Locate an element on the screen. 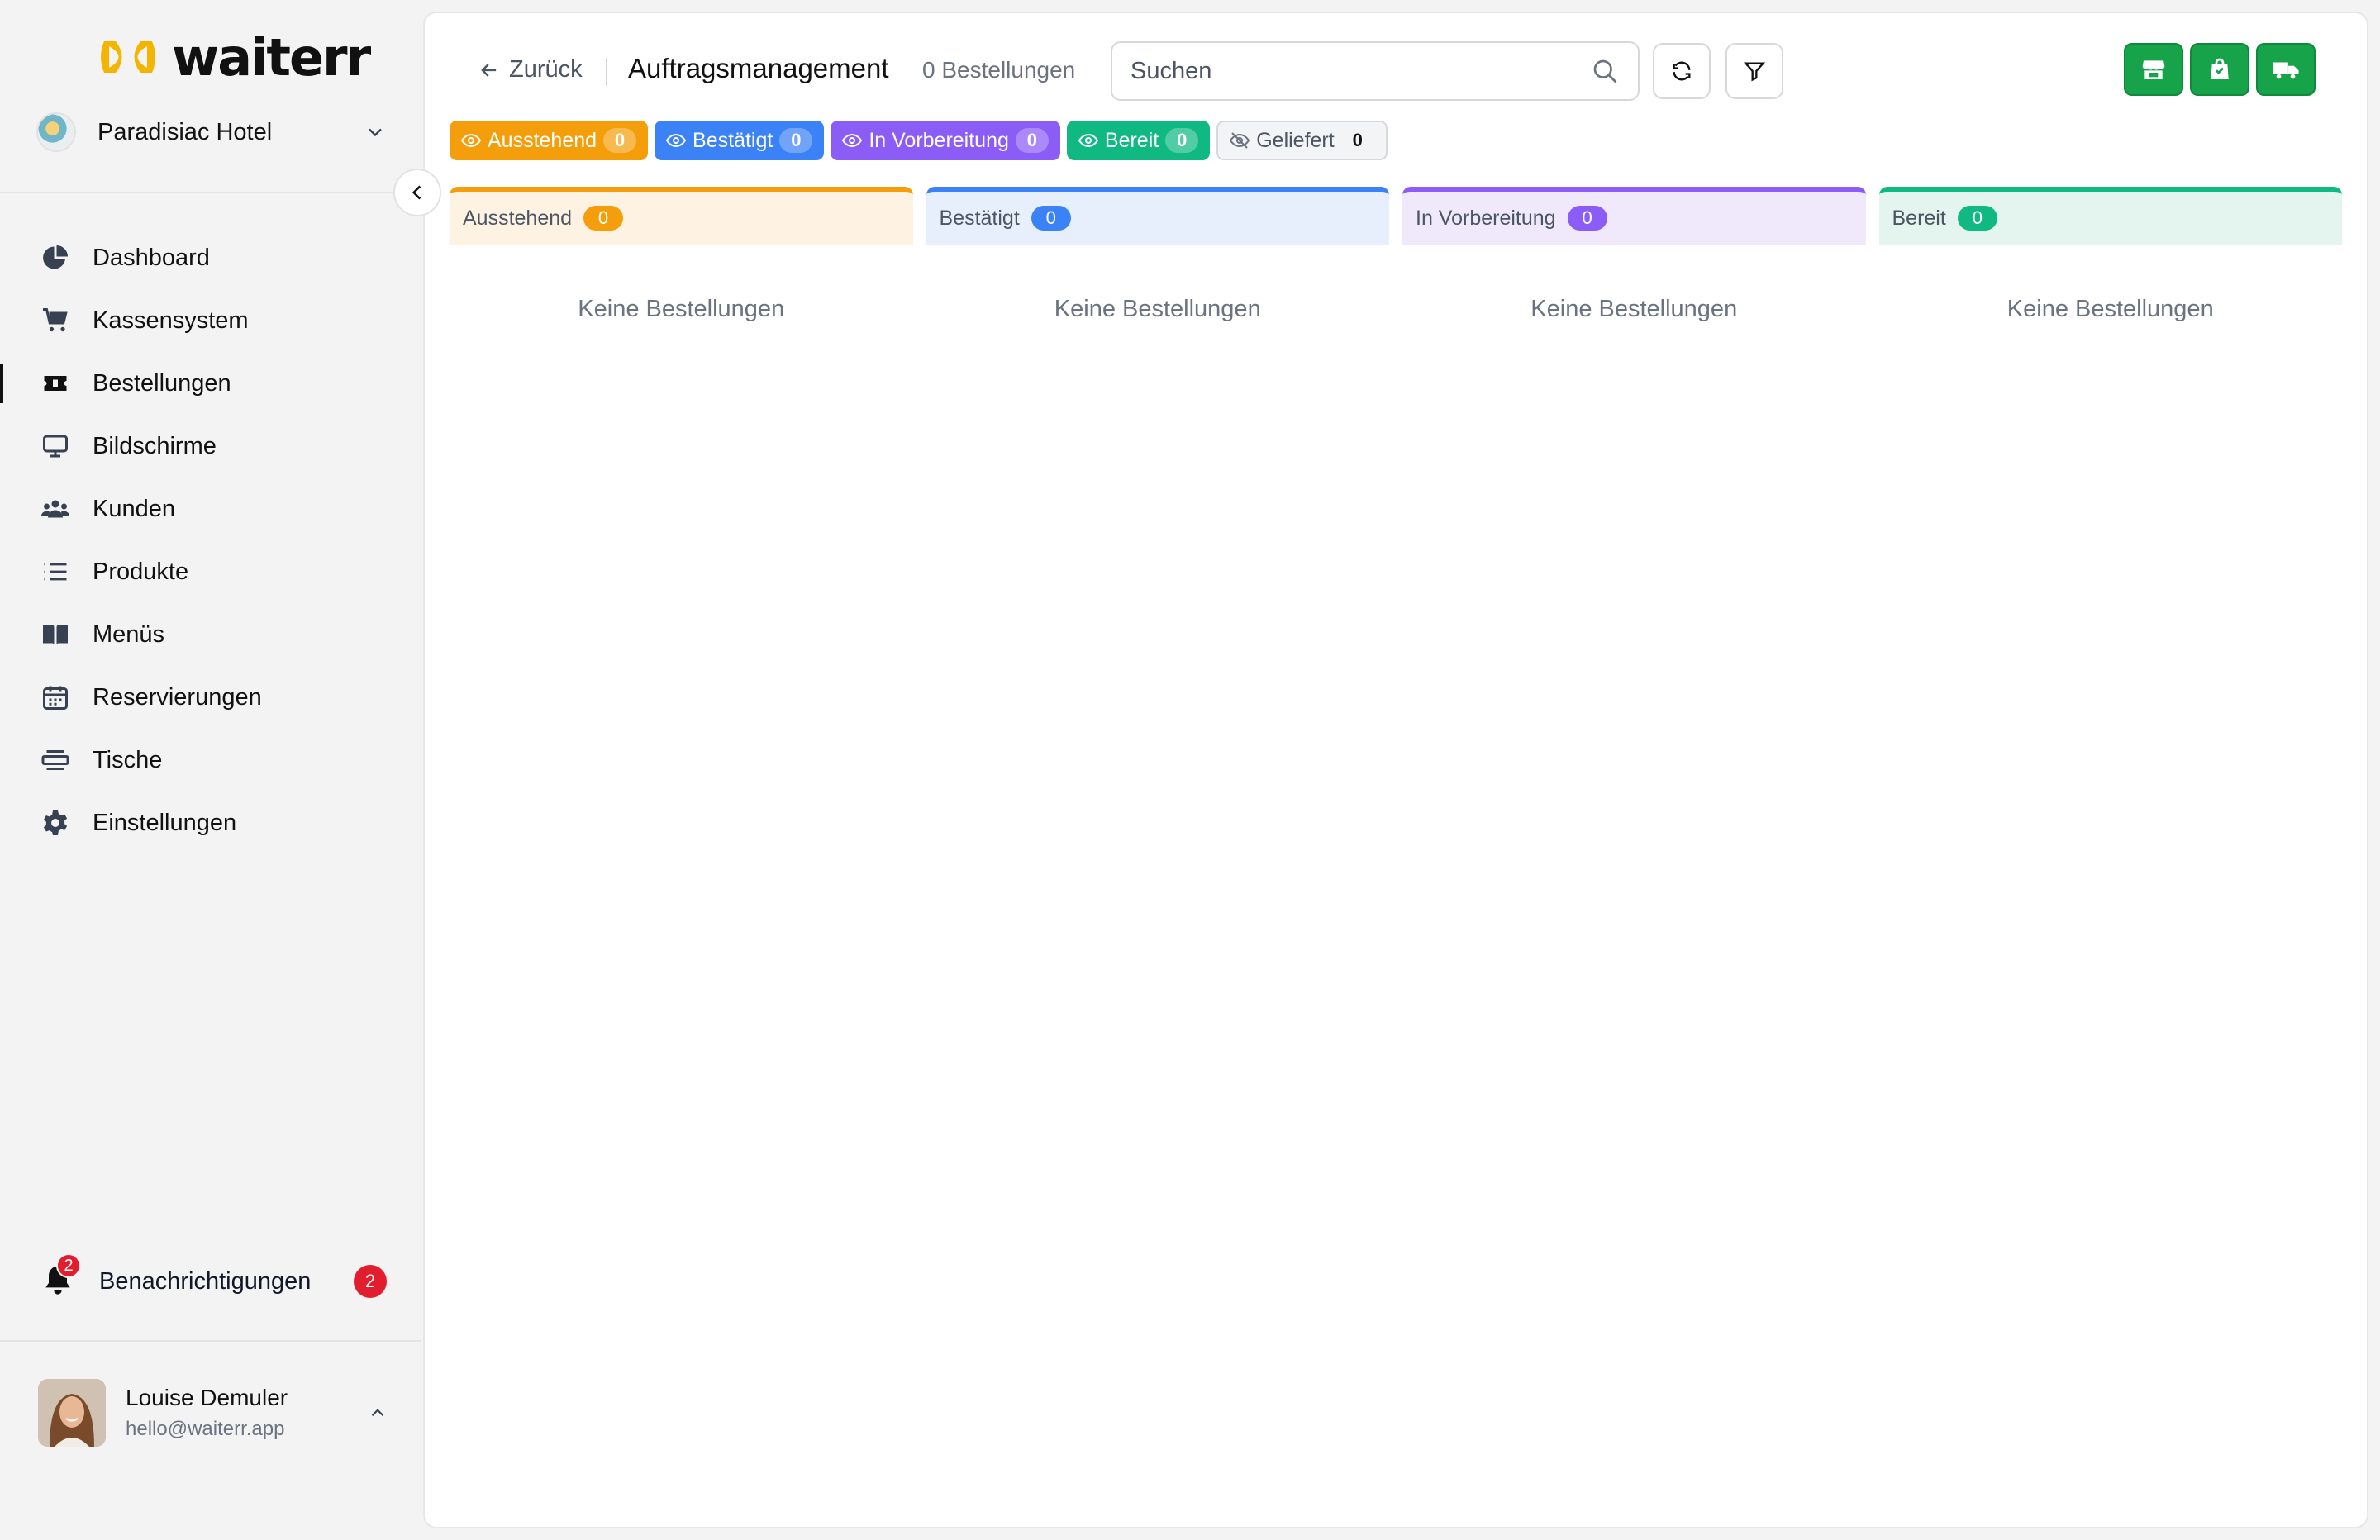  brand-name: waiterr is located at coordinates (271, 57).